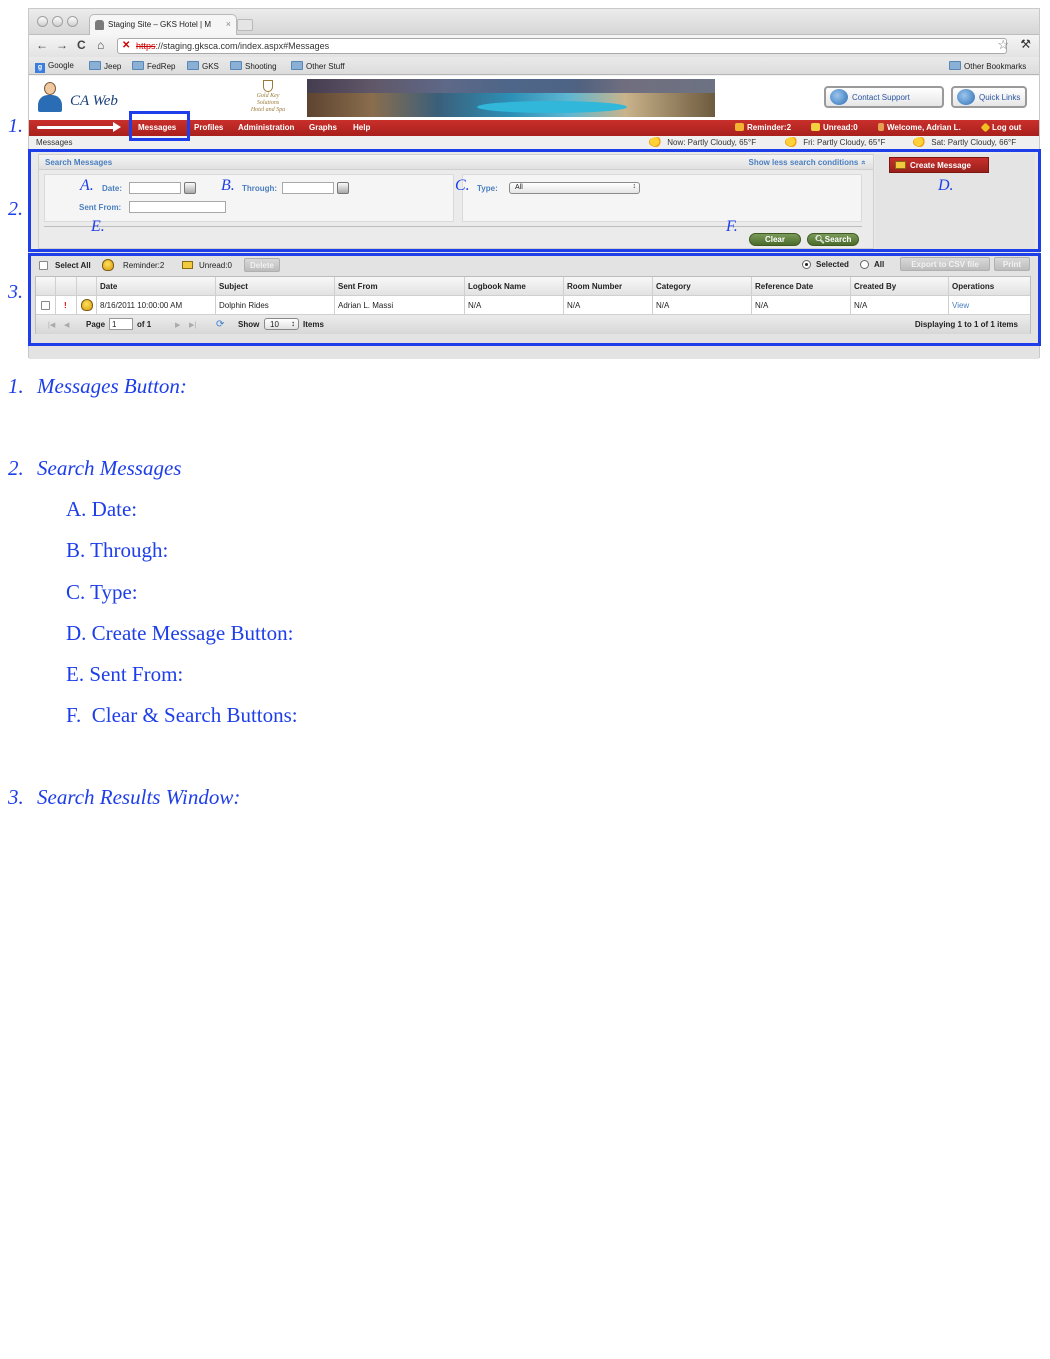 The image size is (1050, 1359). What do you see at coordinates (919, 127) in the screenshot?
I see `welcome-user: Welcome, Adrian L.` at bounding box center [919, 127].